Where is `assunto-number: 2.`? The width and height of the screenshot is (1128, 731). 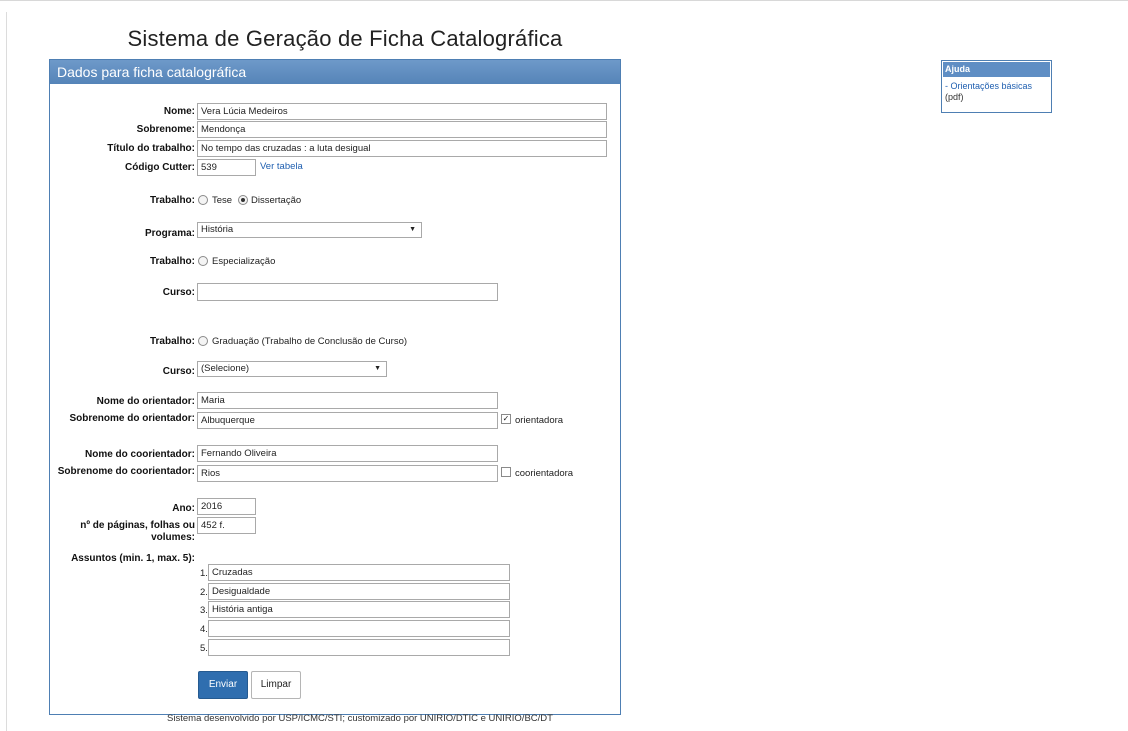 assunto-number: 2. is located at coordinates (204, 592).